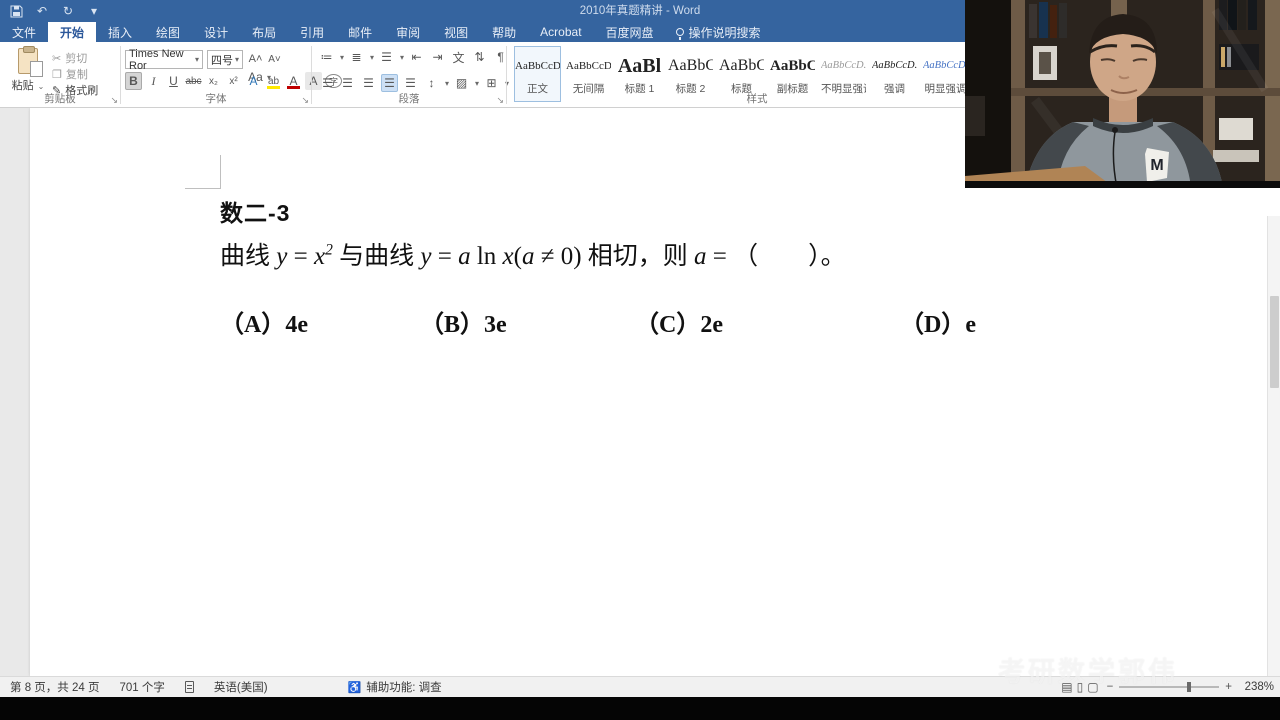  I want to click on font-row2-buttons: B I U abc x₂ x² A ab A A 字, so click(233, 81).